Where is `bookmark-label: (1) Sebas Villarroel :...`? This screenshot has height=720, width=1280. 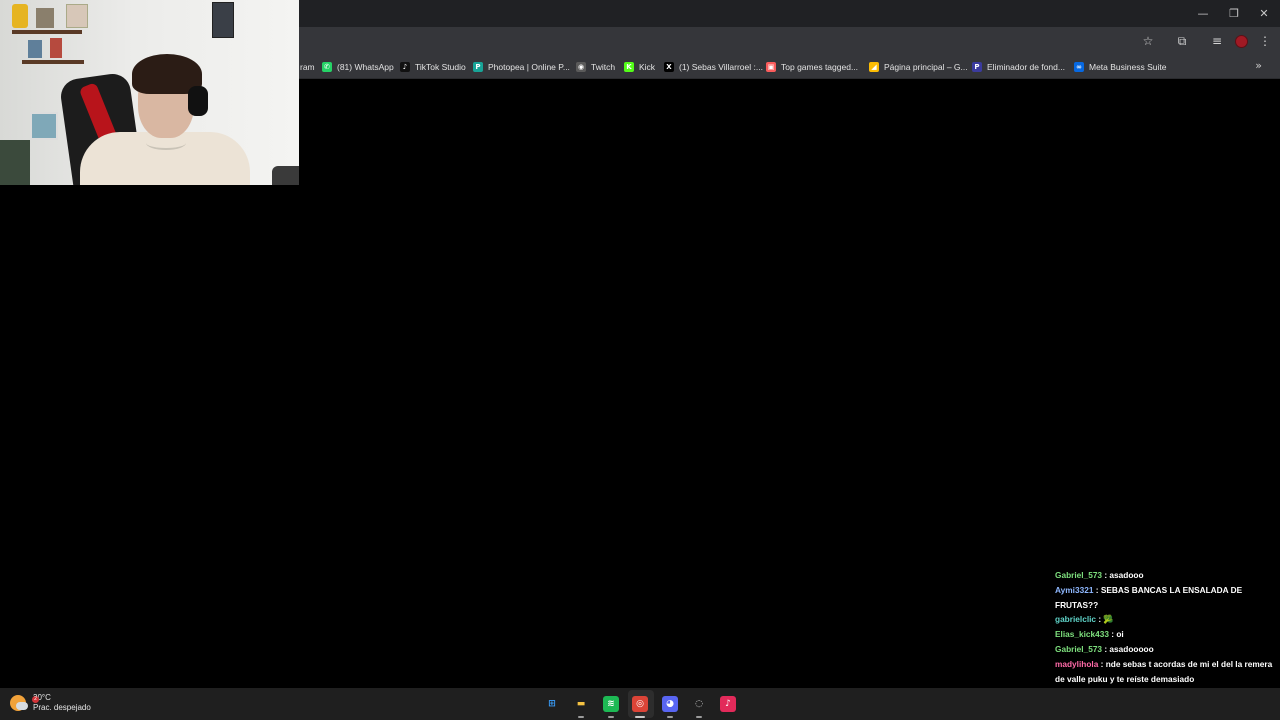
bookmark-label: (1) Sebas Villarroel :... is located at coordinates (721, 67).